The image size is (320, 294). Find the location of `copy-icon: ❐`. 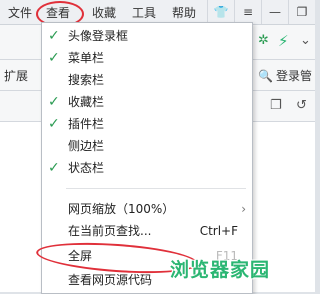

copy-icon: ❐ is located at coordinates (276, 105).